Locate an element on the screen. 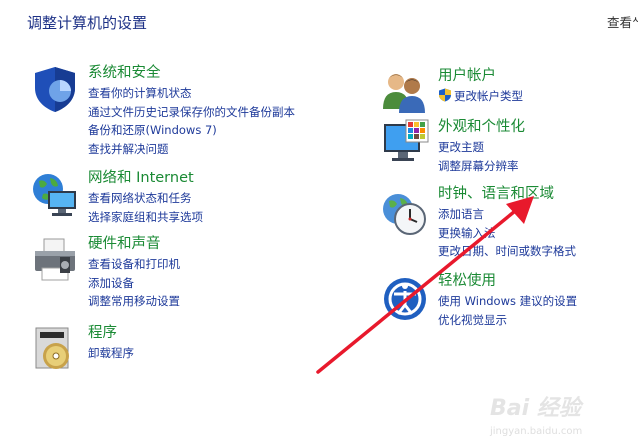  view-by-label: 查看ᄊ is located at coordinates (622, 21).